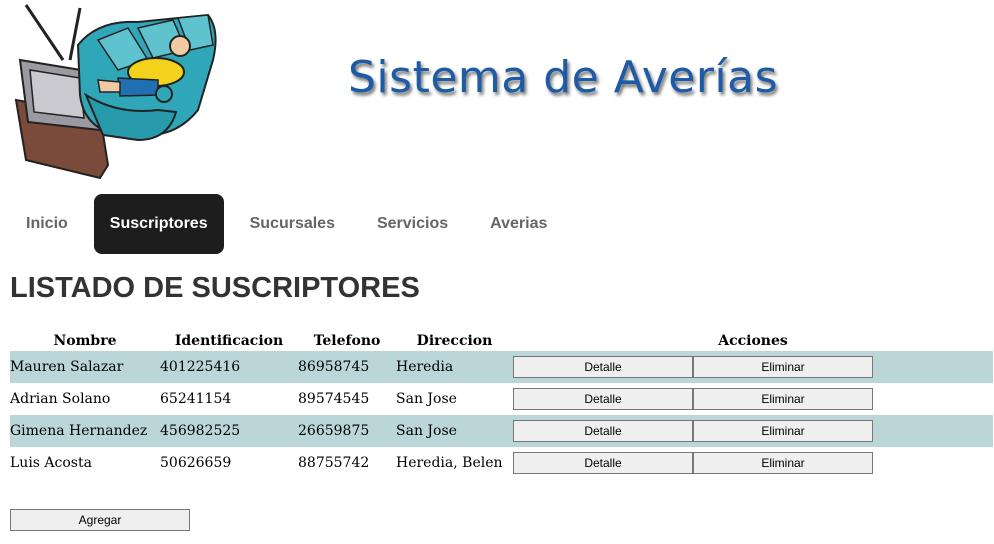 The image size is (994, 544). What do you see at coordinates (454, 367) in the screenshot?
I see `cell-direccion: Heredia` at bounding box center [454, 367].